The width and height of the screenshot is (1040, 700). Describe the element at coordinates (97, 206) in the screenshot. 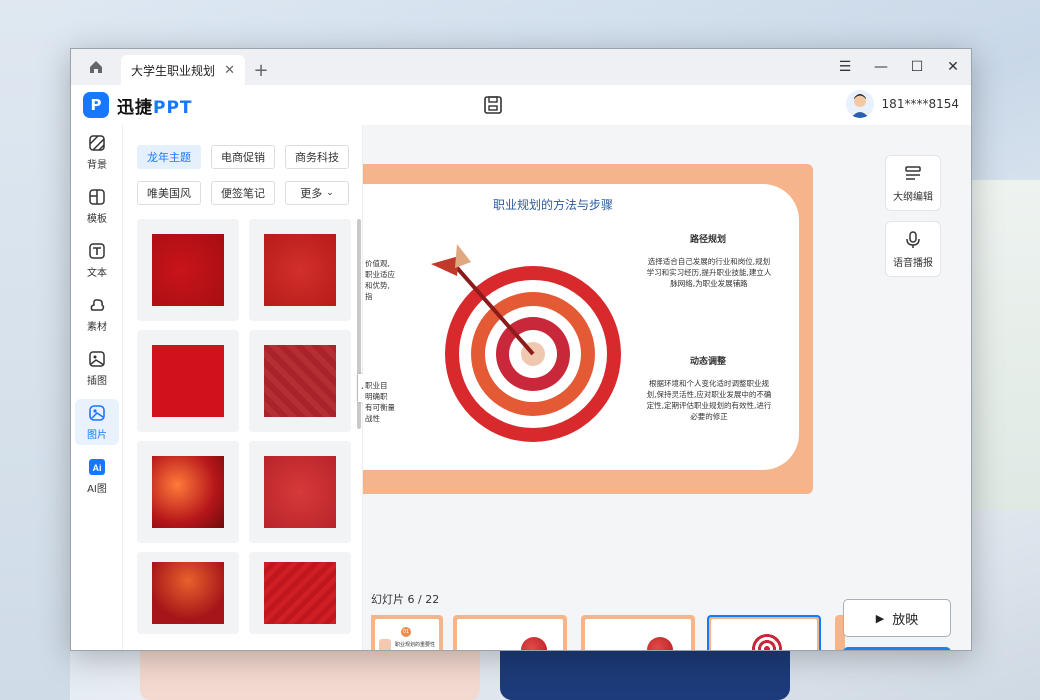

I see `nav-item-template: 模板` at that location.